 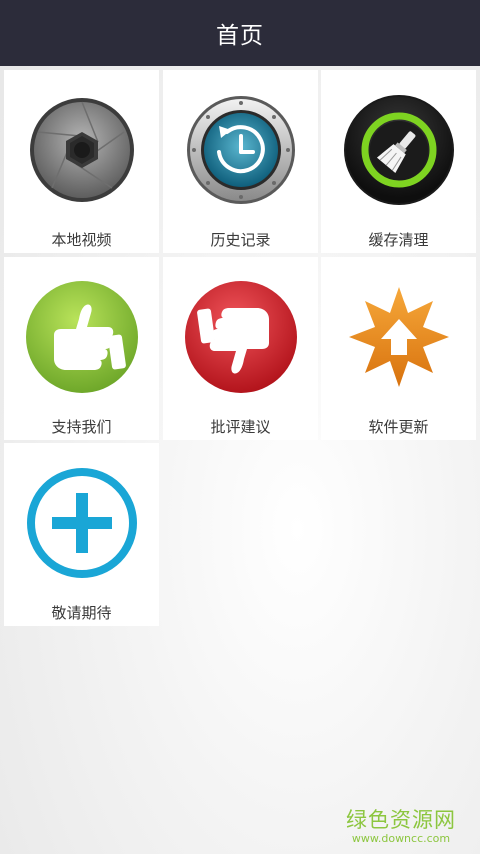 What do you see at coordinates (241, 150) in the screenshot?
I see `history-clock-icon` at bounding box center [241, 150].